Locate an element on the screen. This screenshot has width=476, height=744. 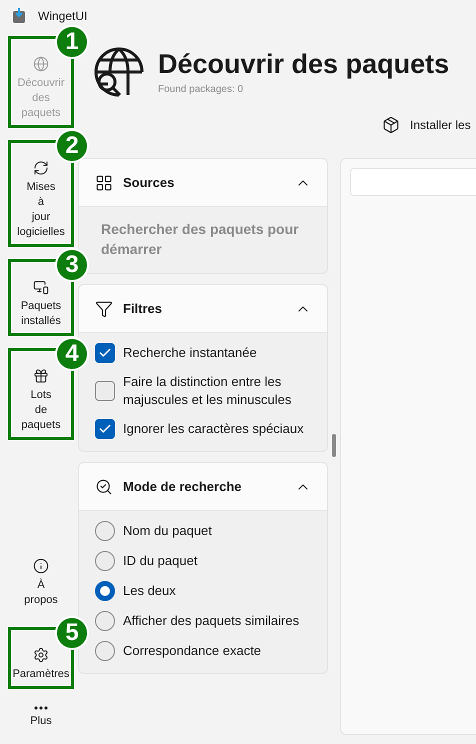
splitter-handle is located at coordinates (334, 445).